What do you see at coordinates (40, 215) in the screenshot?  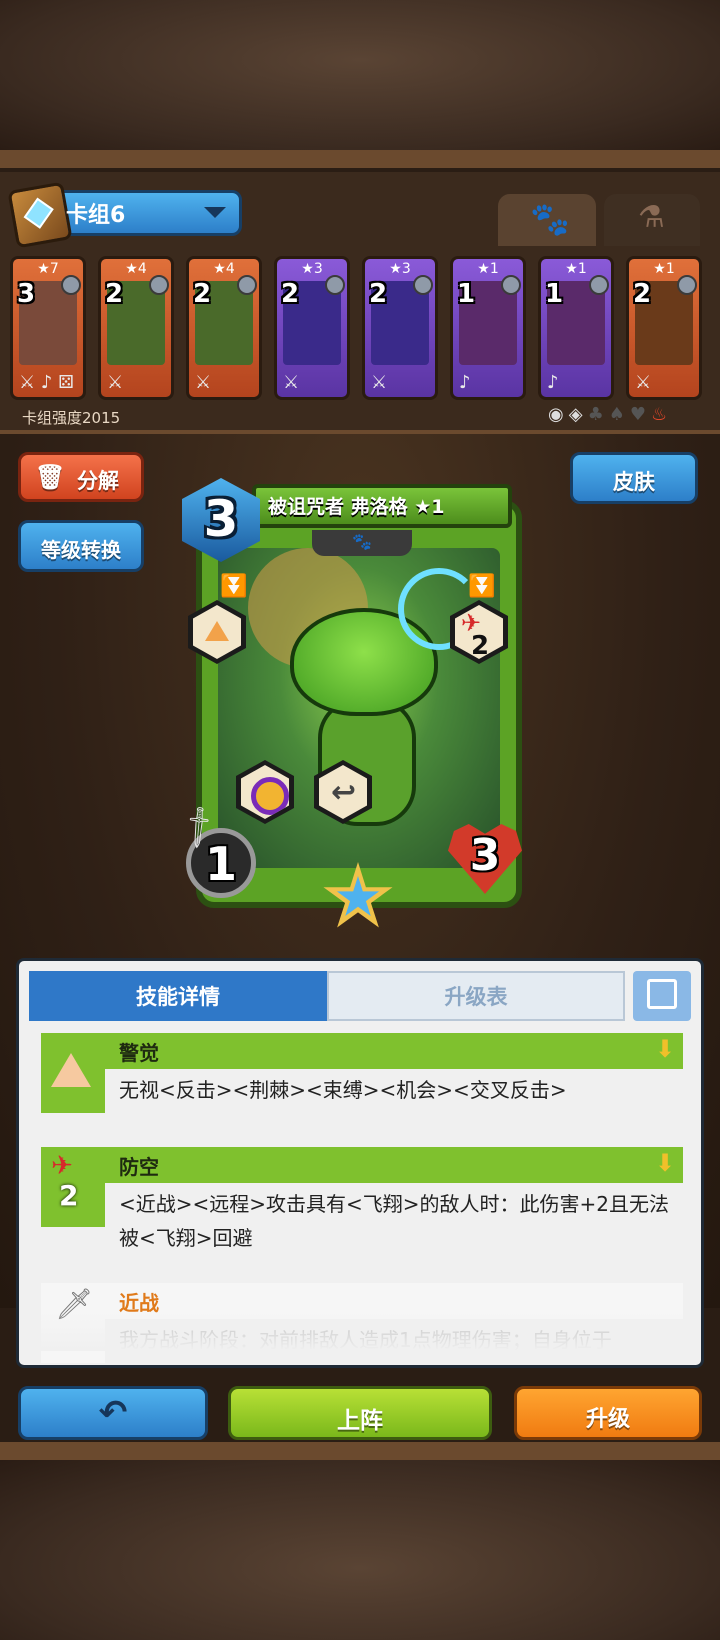 I see `deck-book-icon` at bounding box center [40, 215].